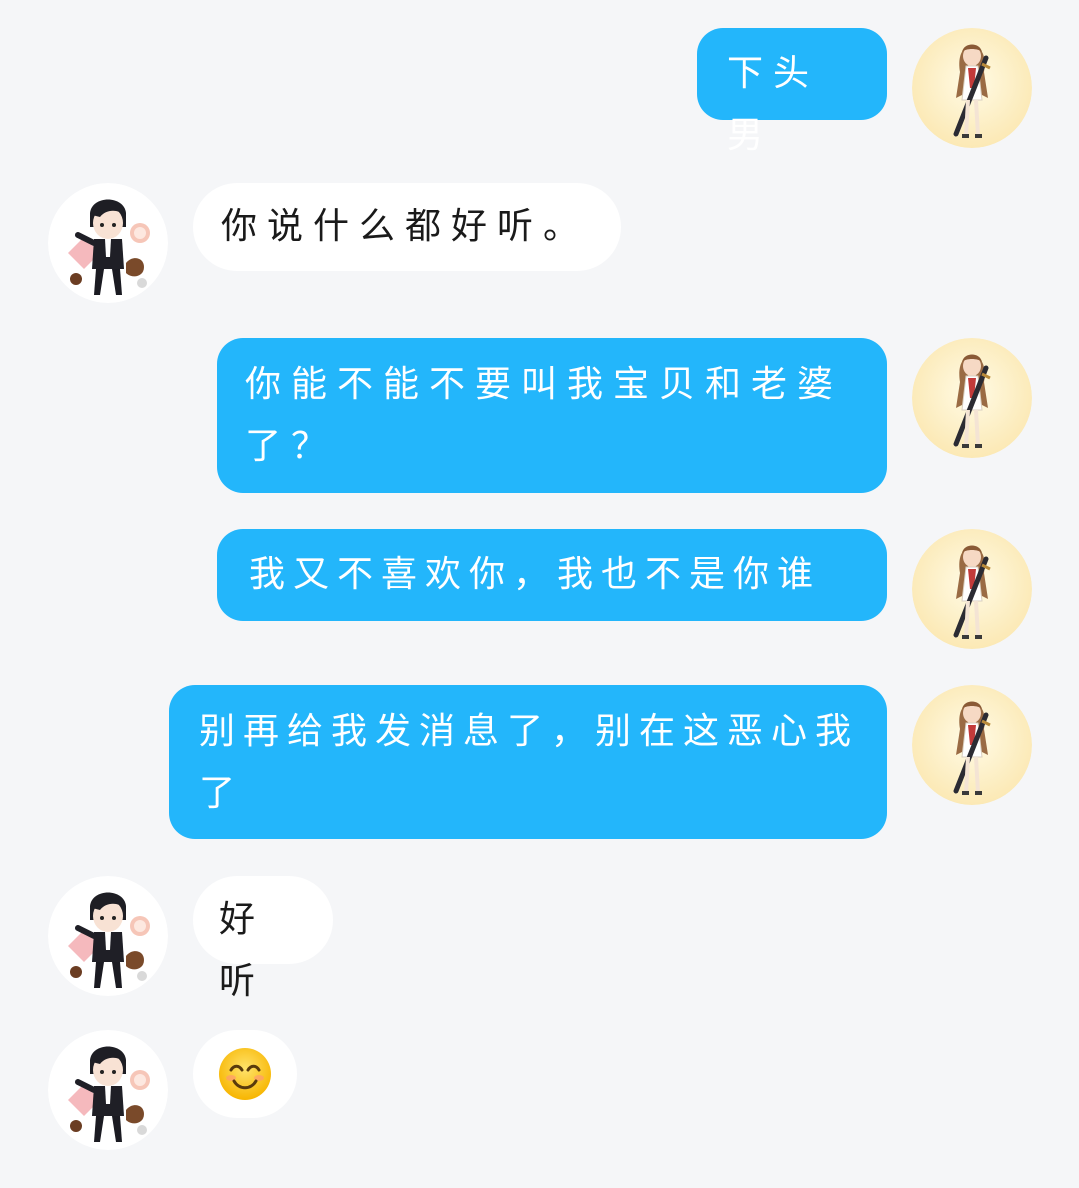 This screenshot has height=1188, width=1079. I want to click on message-row-sent: 别再给我发消息了，别在这恶心我了, so click(539, 762).